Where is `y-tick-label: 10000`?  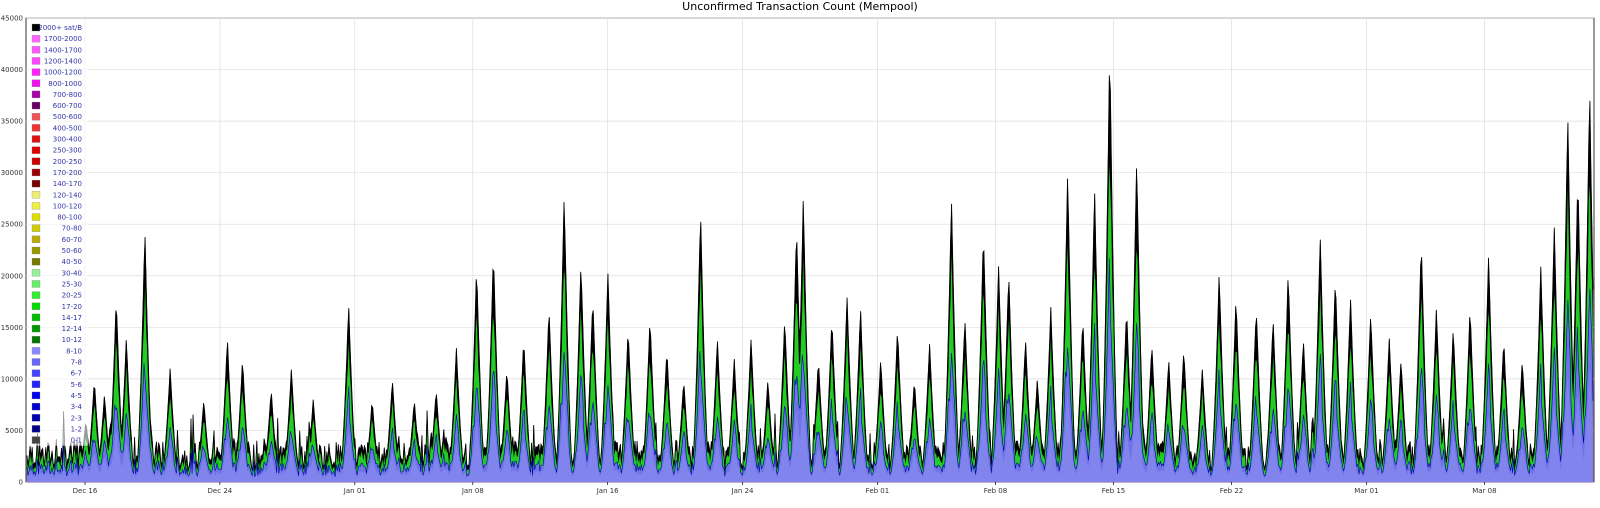 y-tick-label: 10000 is located at coordinates (12, 379).